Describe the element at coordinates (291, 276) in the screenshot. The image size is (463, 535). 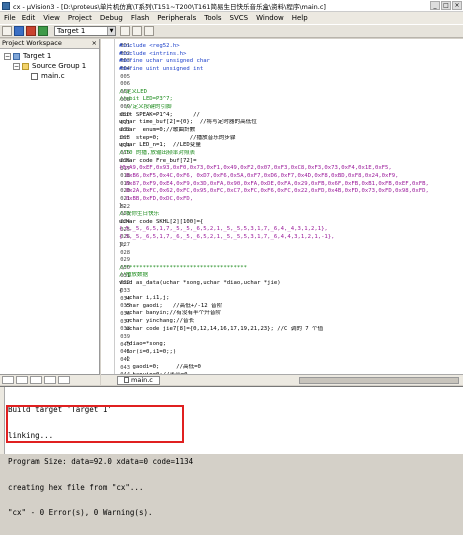
I see `code-line: //播放数据` at that location.